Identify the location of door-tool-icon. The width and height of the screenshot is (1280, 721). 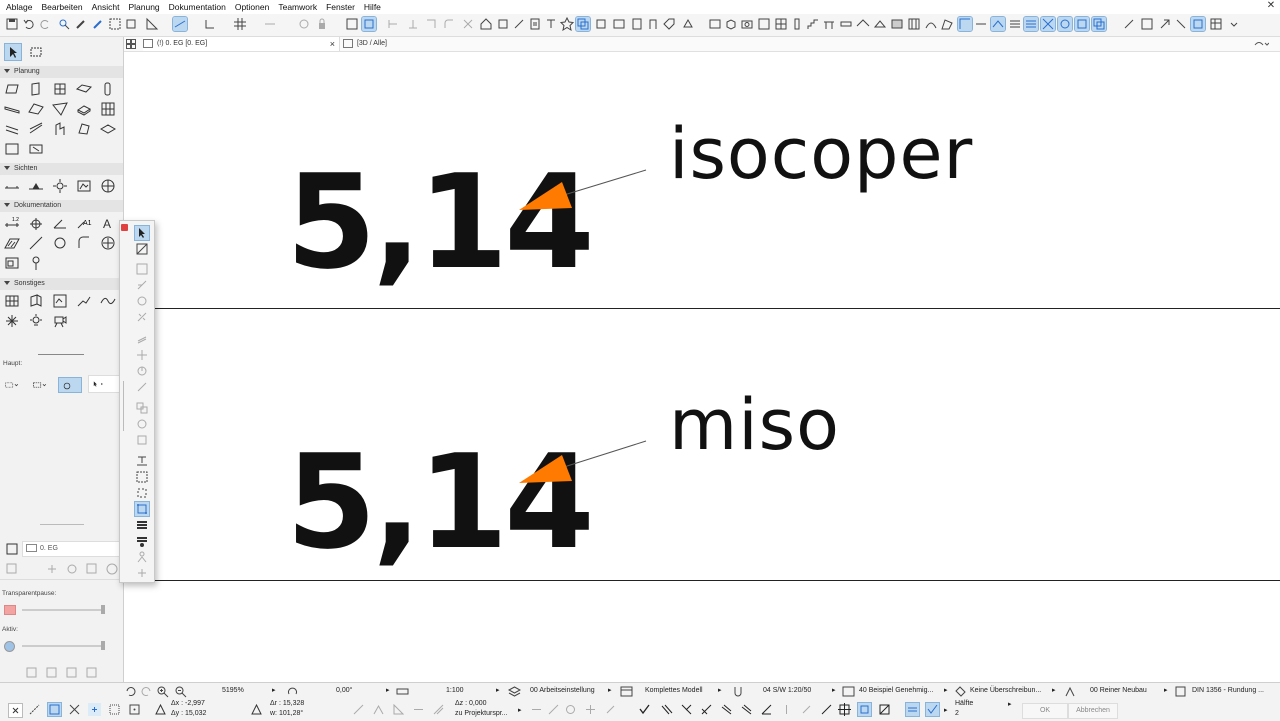
(36, 89).